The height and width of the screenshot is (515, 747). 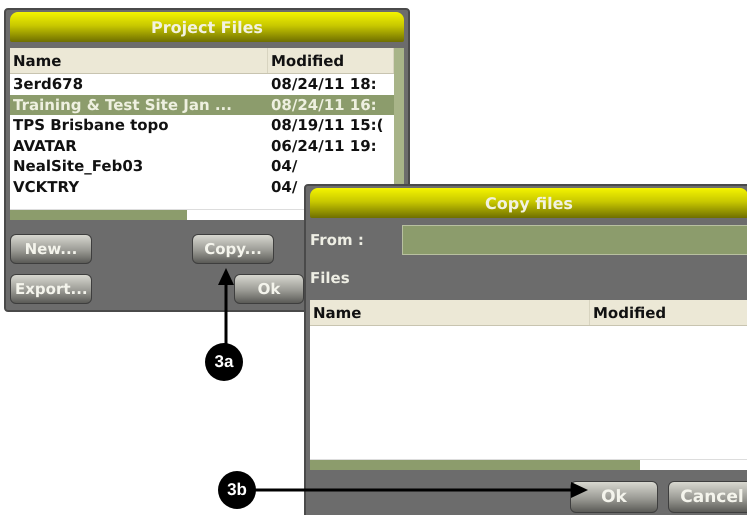 I want to click on table-cell-text: 06/24/11 19:, so click(x=324, y=145).